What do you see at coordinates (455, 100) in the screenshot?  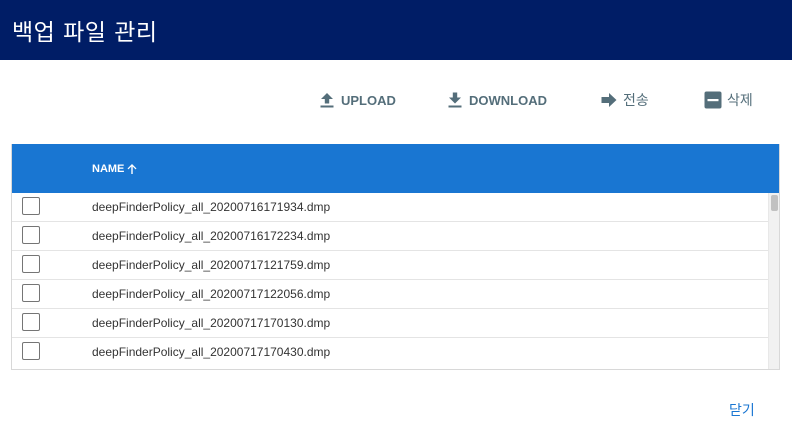 I see `download-icon` at bounding box center [455, 100].